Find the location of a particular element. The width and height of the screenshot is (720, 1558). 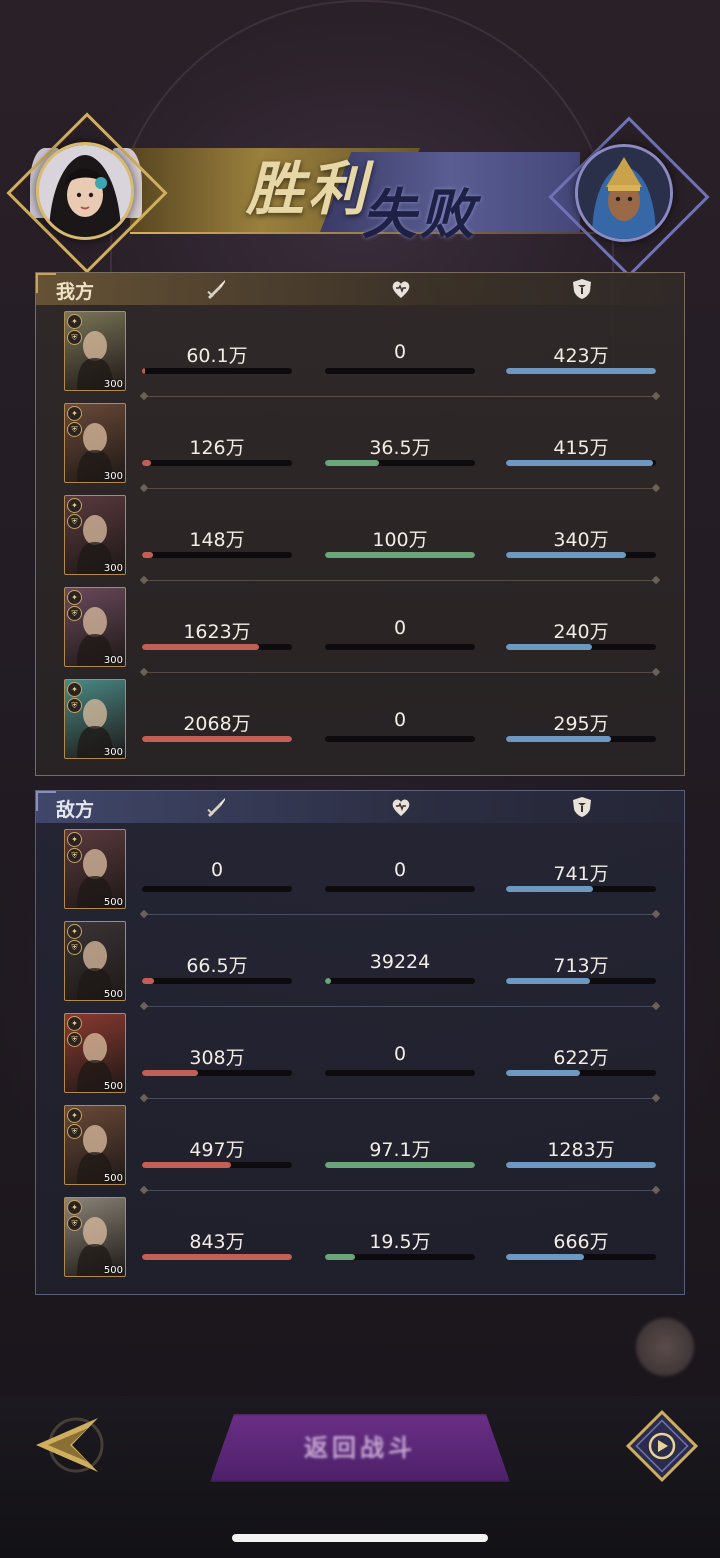

hero-stat-row: ✦ ⛨ 500 497万 97.1万 1283万 is located at coordinates (360, 1145).